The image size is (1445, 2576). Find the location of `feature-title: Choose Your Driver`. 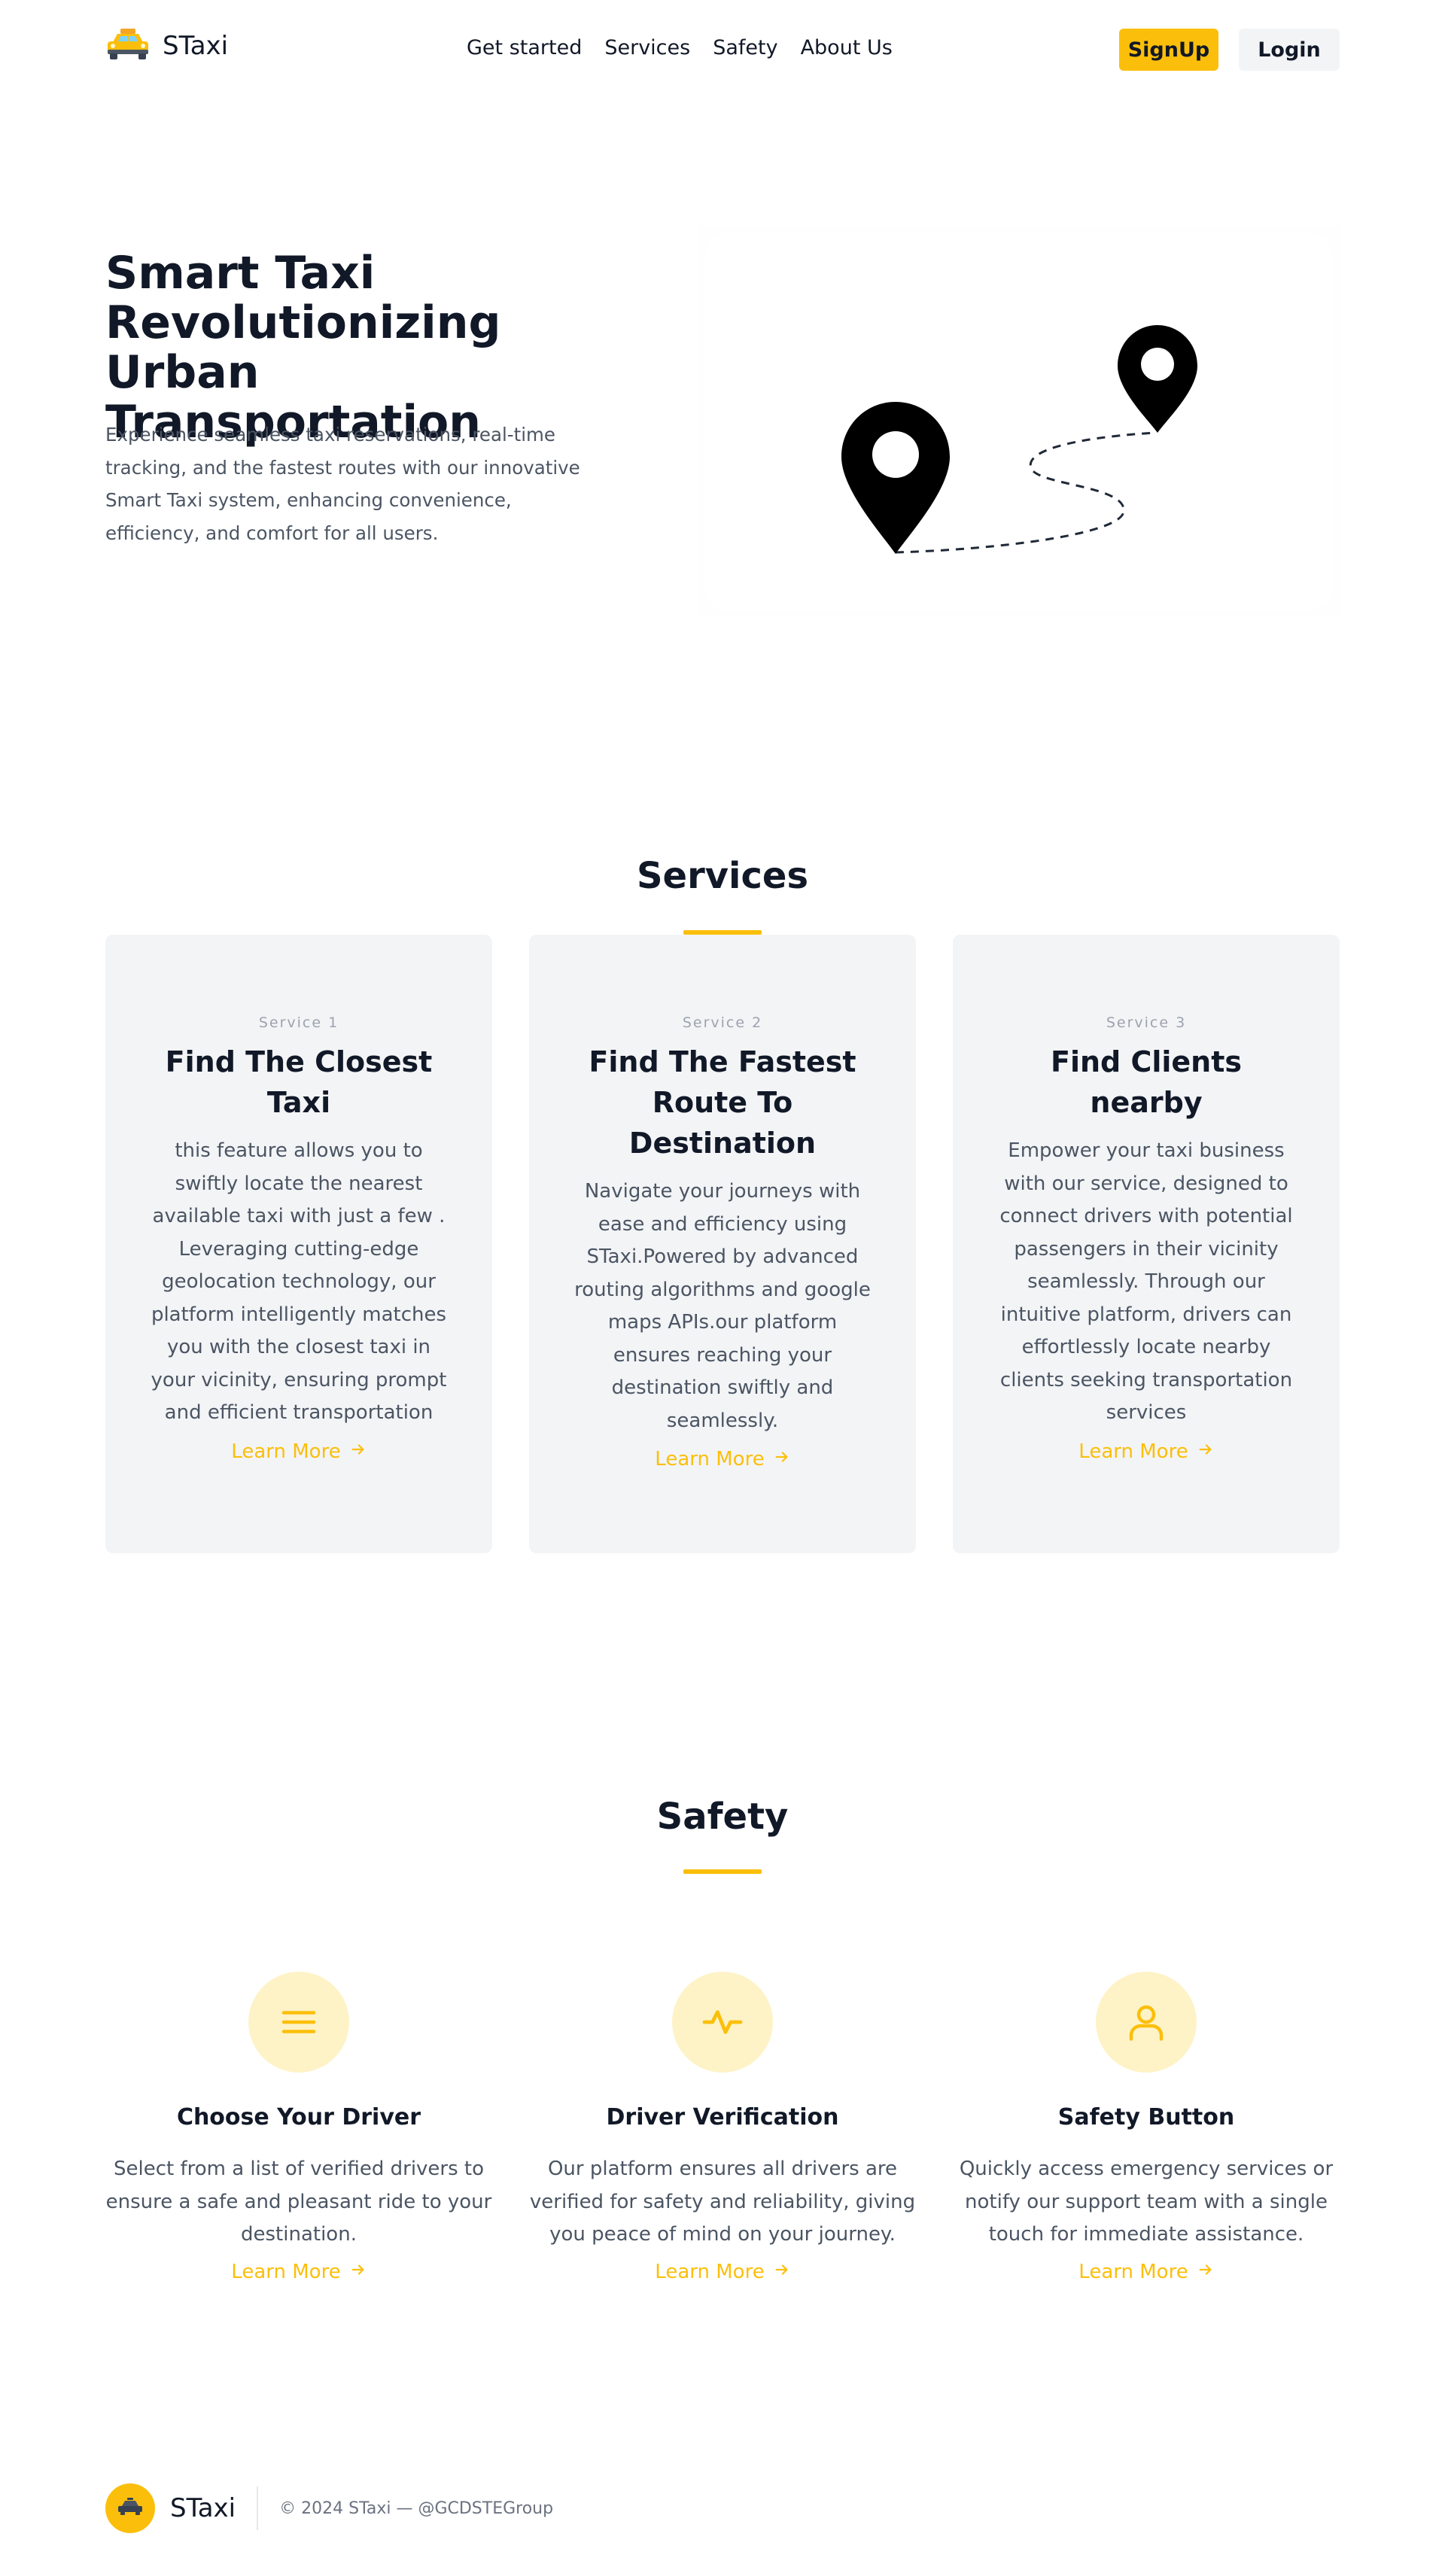

feature-title: Choose Your Driver is located at coordinates (298, 2117).